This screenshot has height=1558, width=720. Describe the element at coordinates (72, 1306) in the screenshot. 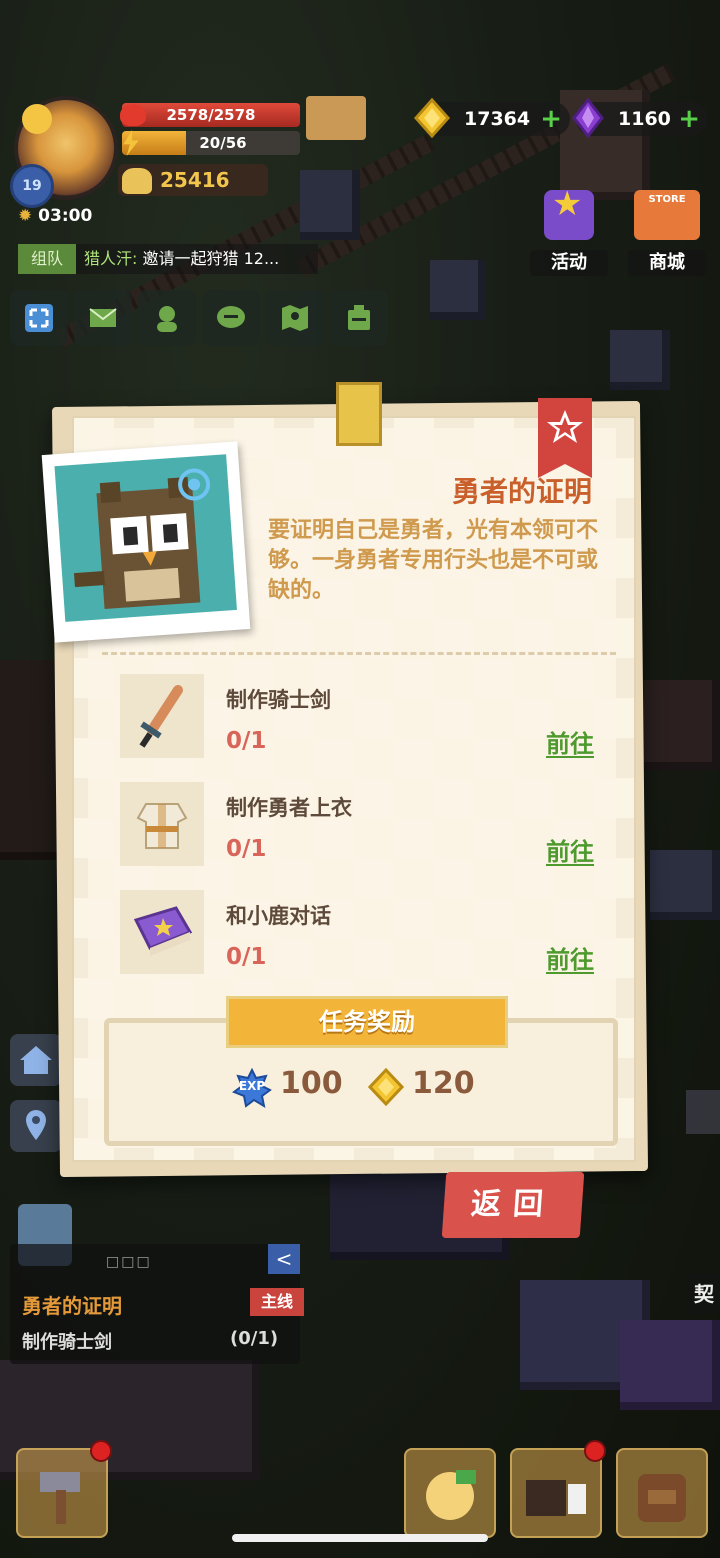

I see `tracker-quest-title: 勇者的证明` at that location.